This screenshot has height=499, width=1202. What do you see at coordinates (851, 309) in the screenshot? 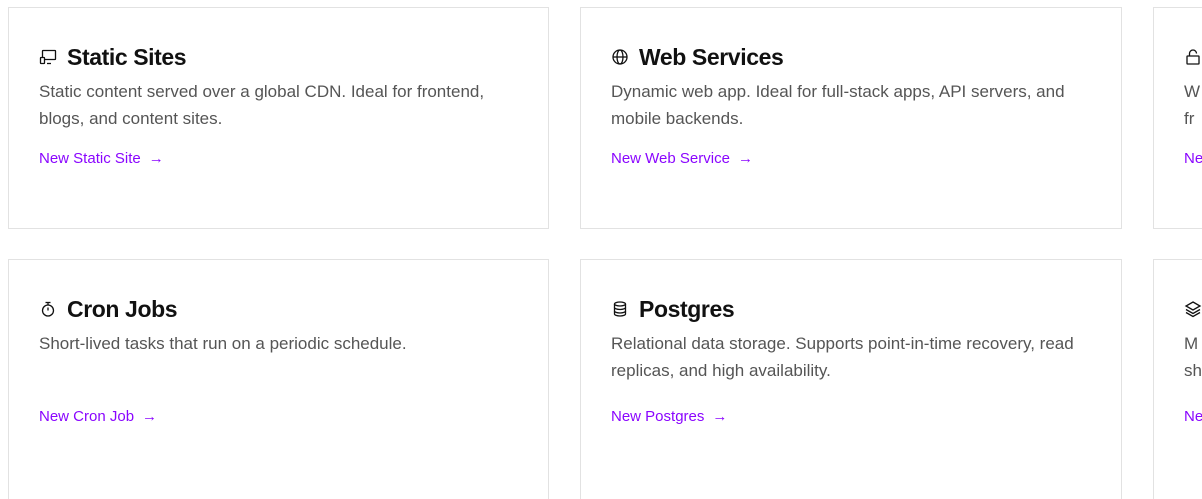
I see `card-title-row: Postgres` at bounding box center [851, 309].